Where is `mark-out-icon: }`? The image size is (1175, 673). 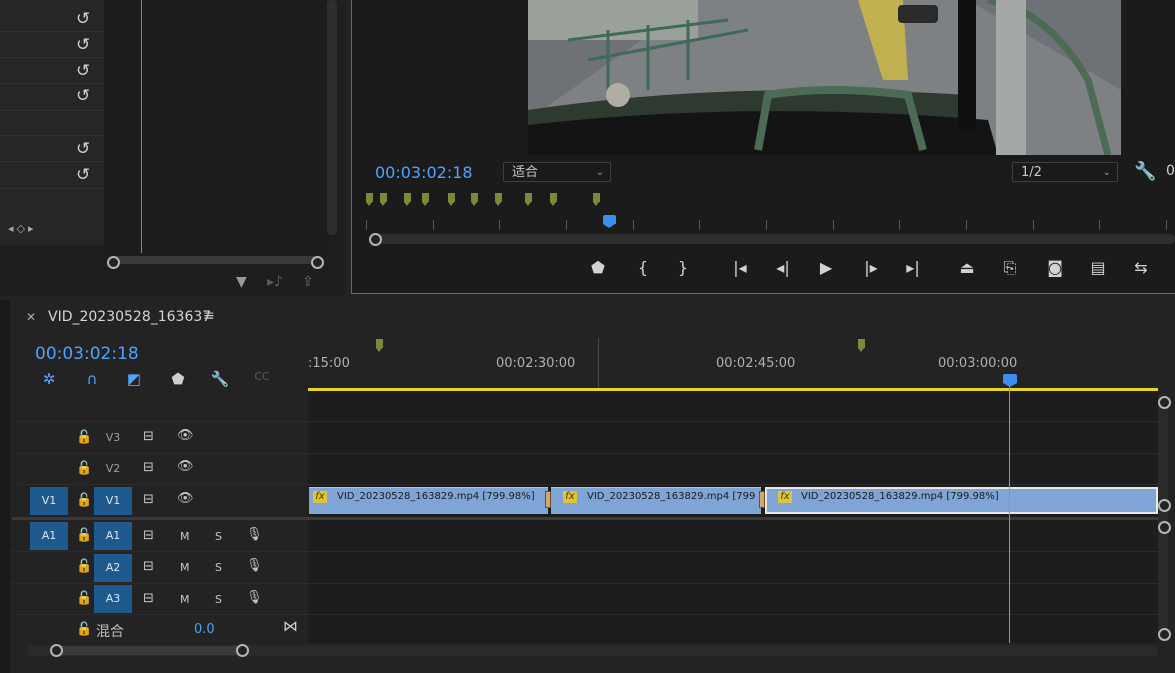
mark-out-icon: } is located at coordinates (683, 267).